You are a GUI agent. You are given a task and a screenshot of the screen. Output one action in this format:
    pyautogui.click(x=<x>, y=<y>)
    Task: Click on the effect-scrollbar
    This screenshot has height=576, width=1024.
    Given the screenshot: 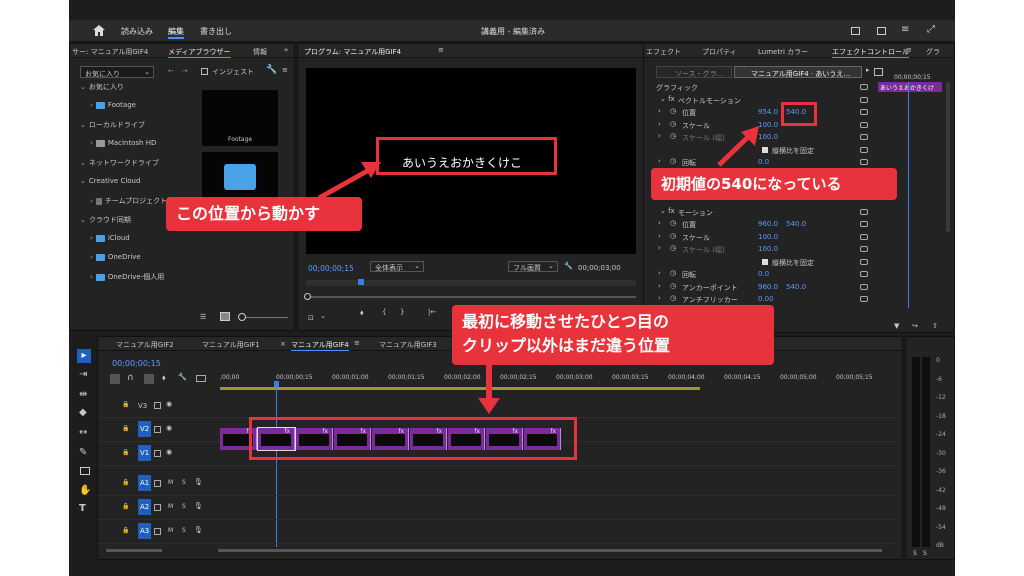 What is the action you would take?
    pyautogui.click(x=948, y=157)
    